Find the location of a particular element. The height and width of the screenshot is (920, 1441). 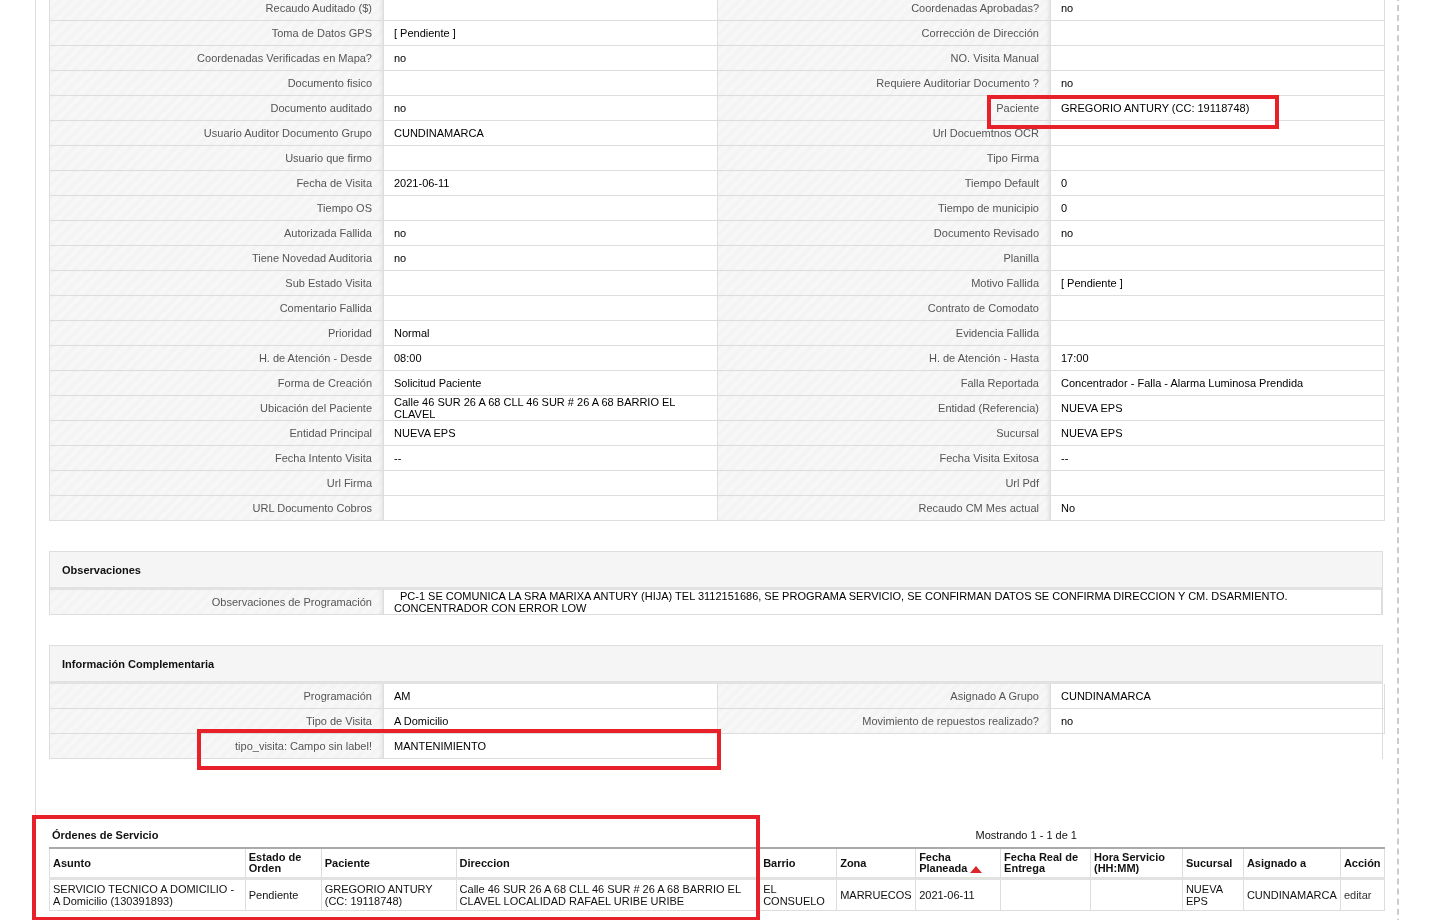

field-label: Autorizada Fallida is located at coordinates (217, 233).